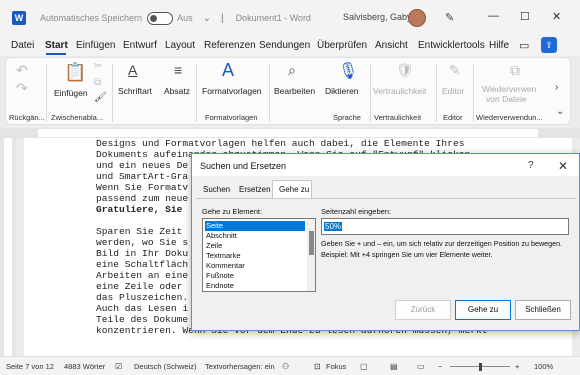 The width and height of the screenshot is (580, 375). I want to click on autosave-toggle, so click(160, 18).